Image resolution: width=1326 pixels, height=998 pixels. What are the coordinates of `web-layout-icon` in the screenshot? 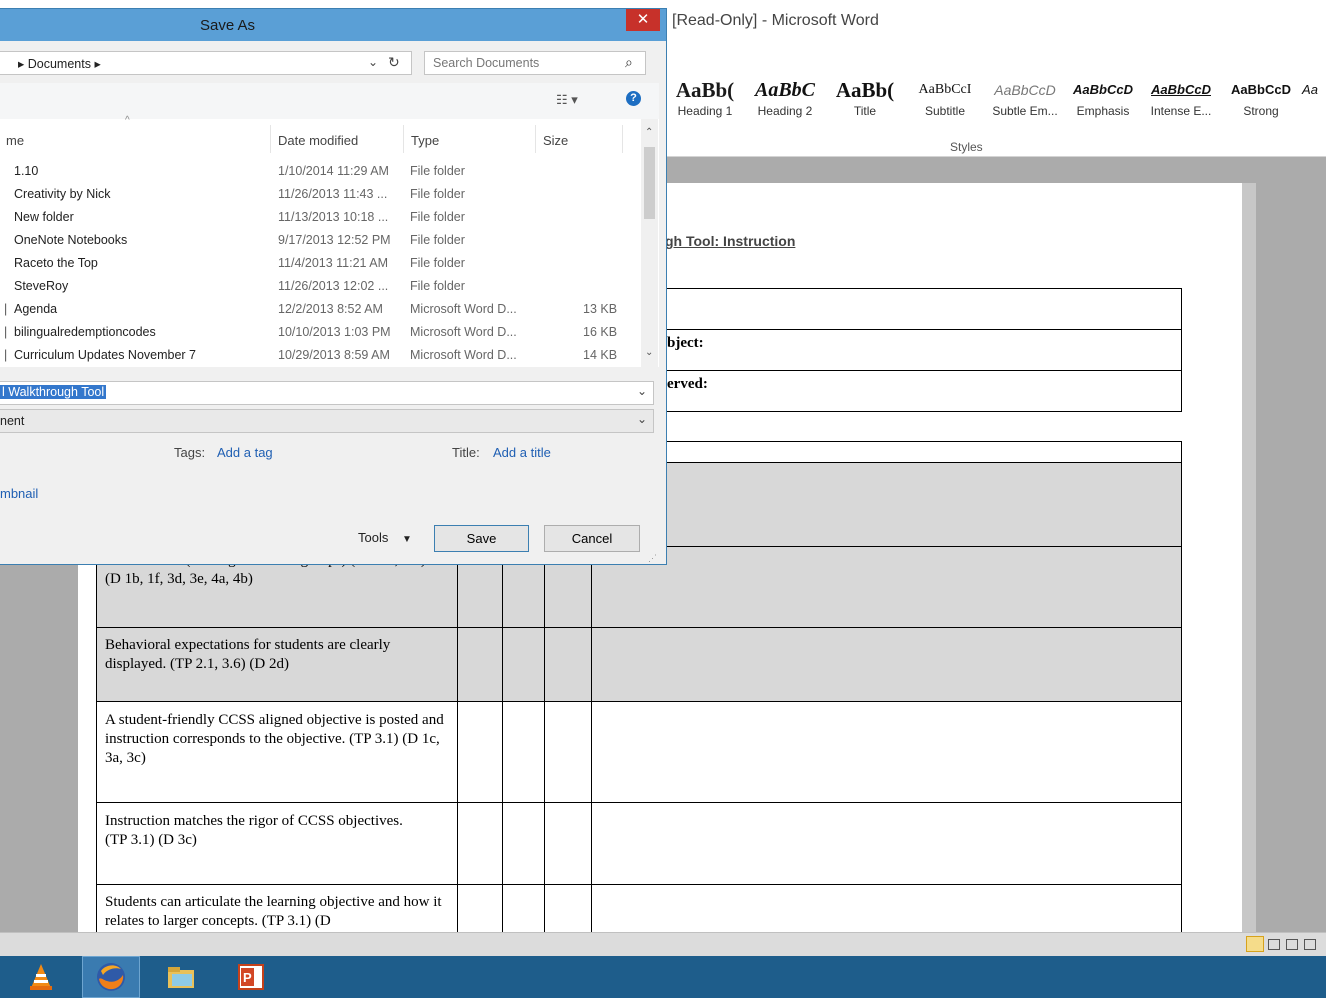 It's located at (1292, 944).